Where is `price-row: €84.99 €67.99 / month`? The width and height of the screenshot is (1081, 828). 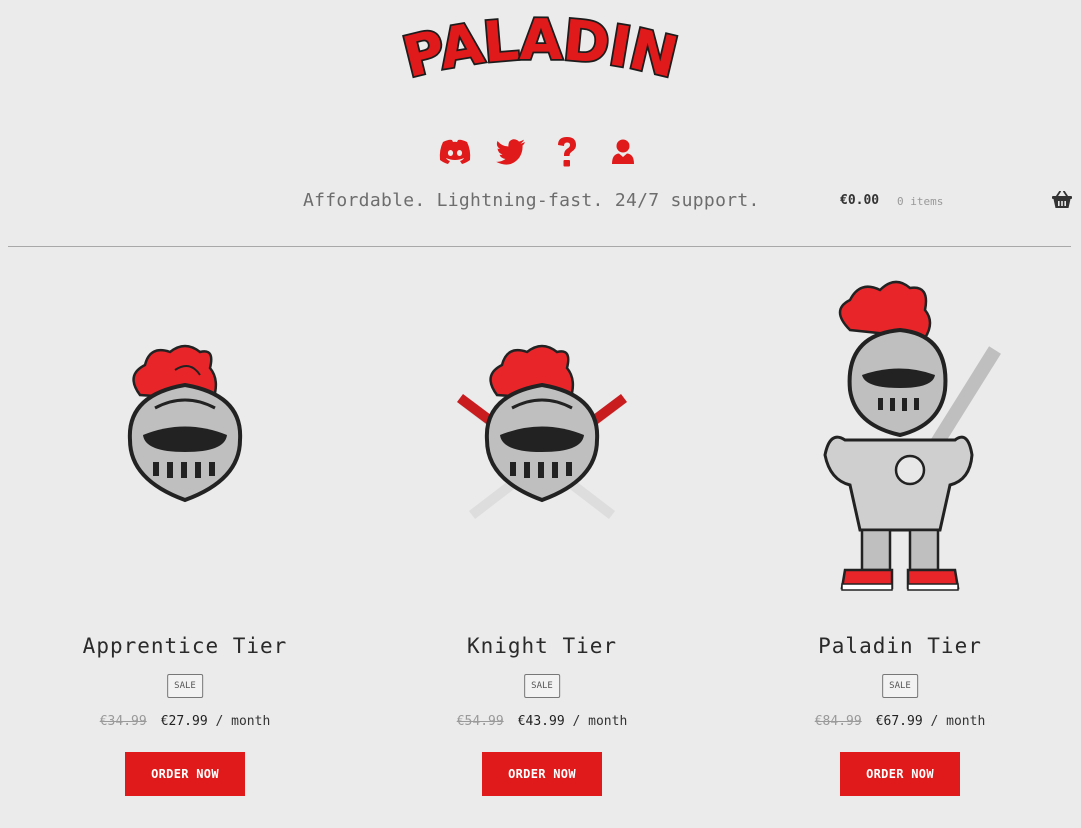
price-row: €84.99 €67.99 / month is located at coordinates (900, 721).